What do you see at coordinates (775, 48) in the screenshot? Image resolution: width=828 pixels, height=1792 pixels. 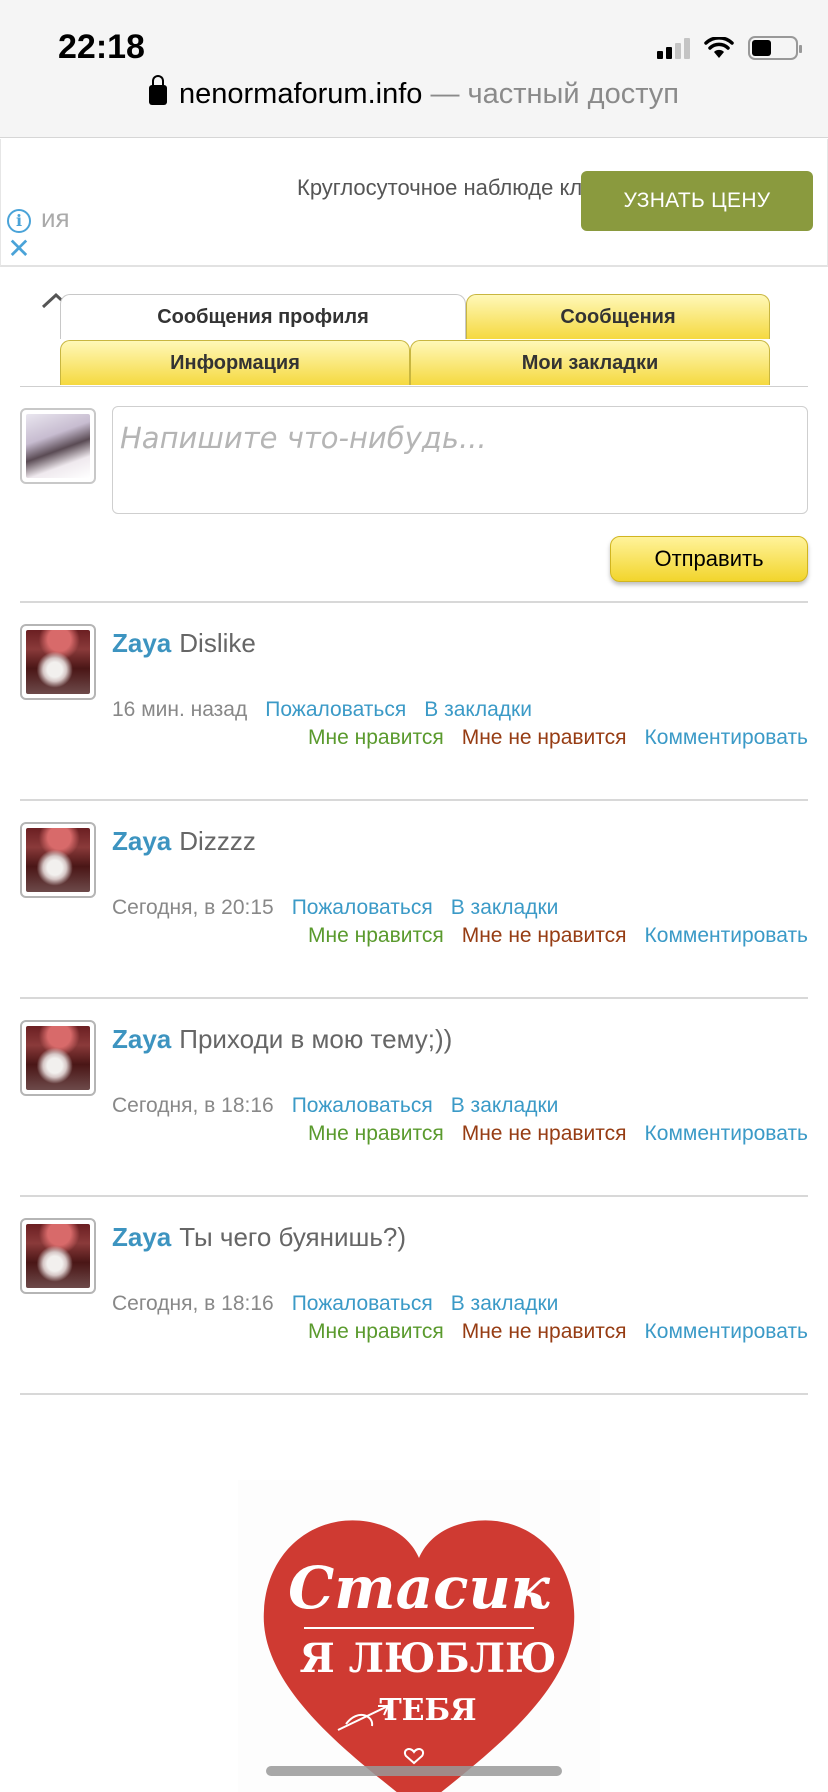 I see `battery-icon` at bounding box center [775, 48].